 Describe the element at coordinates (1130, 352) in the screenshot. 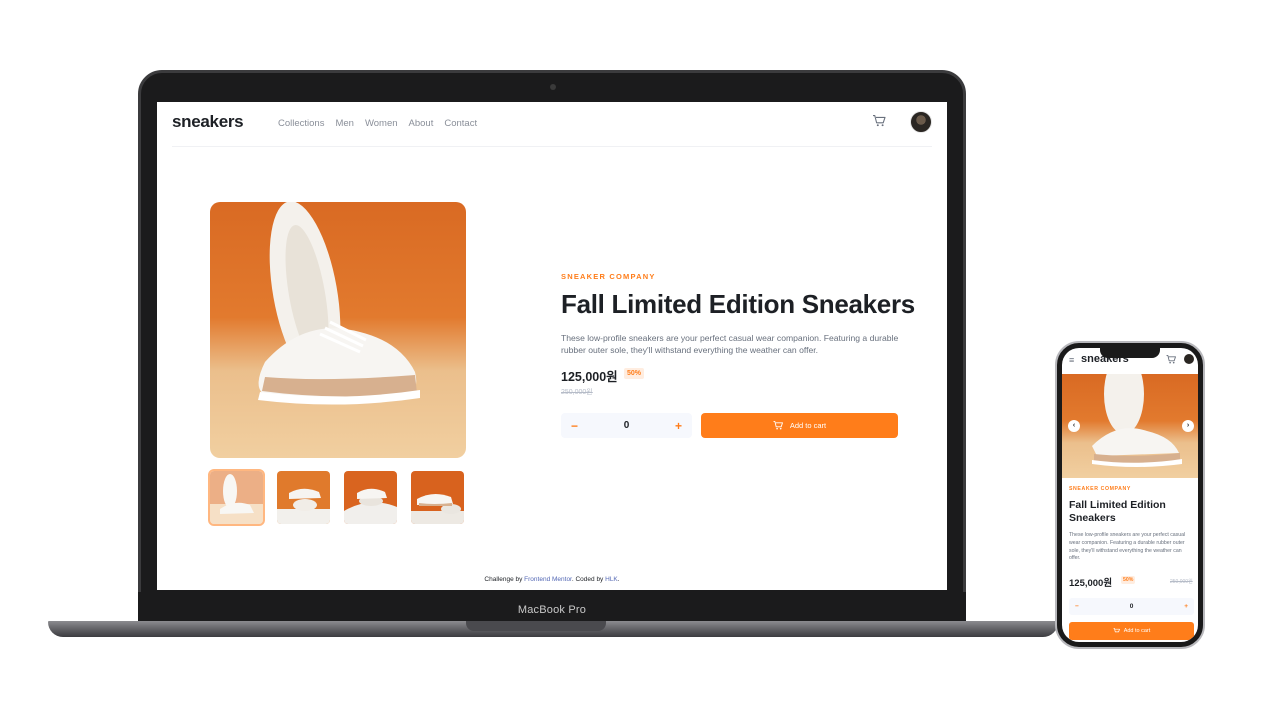

I see `phone-notch` at that location.